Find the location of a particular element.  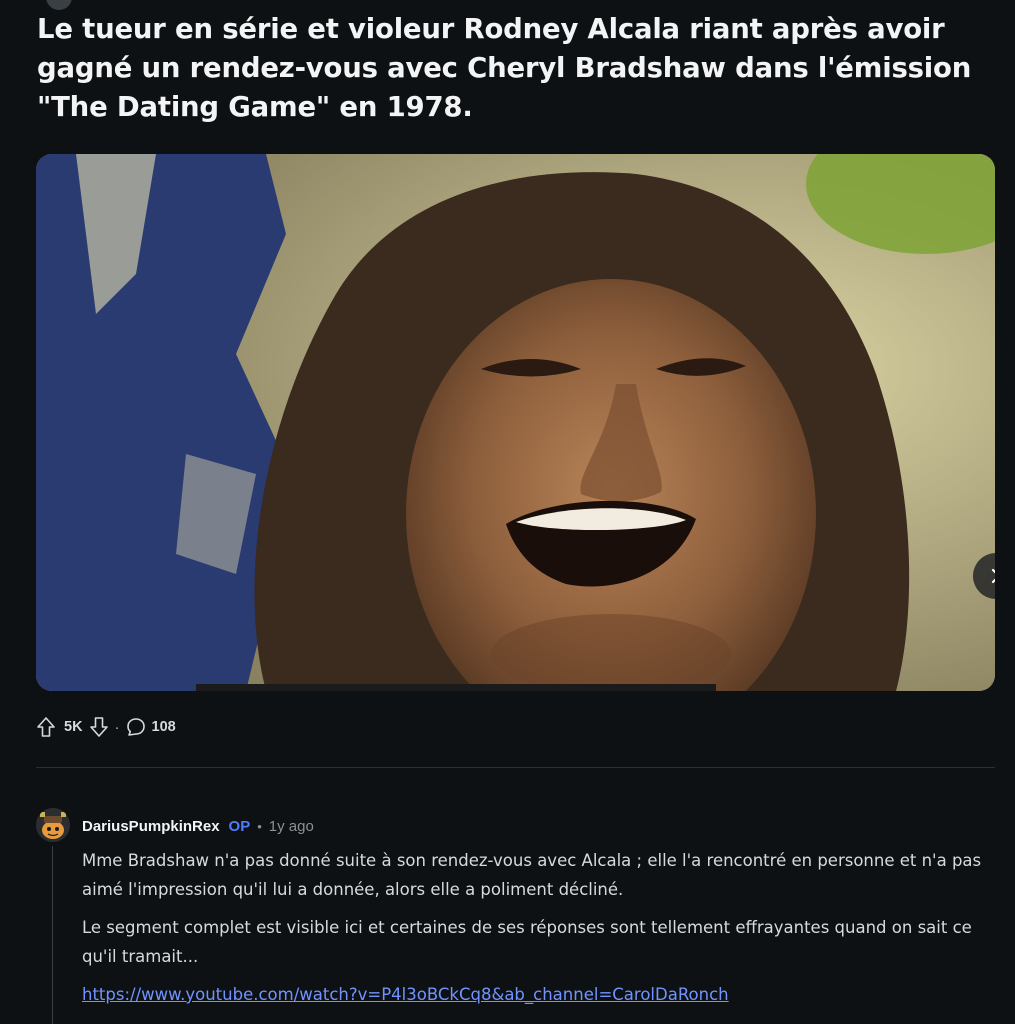

arrow-up-icon is located at coordinates (46, 727).